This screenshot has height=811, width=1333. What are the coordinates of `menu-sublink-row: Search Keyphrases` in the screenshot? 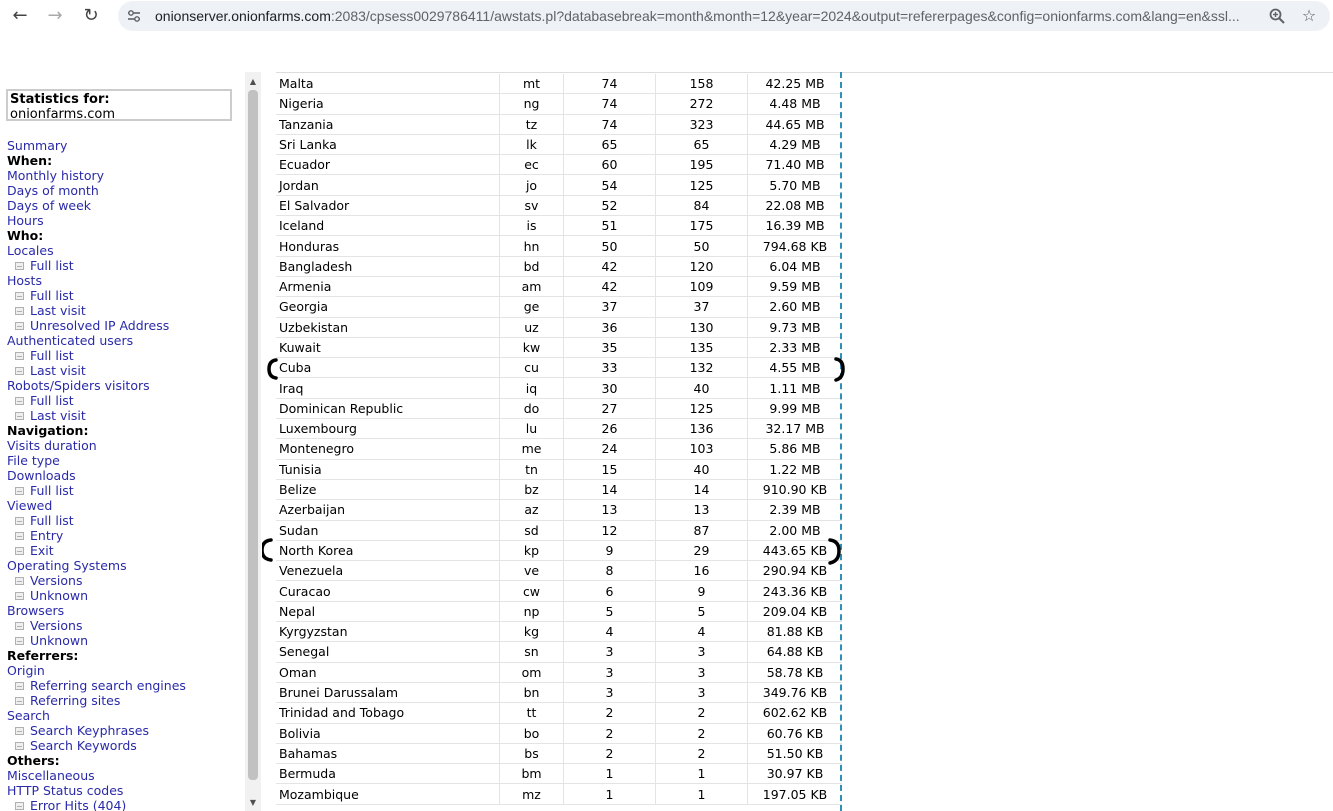 It's located at (125, 730).